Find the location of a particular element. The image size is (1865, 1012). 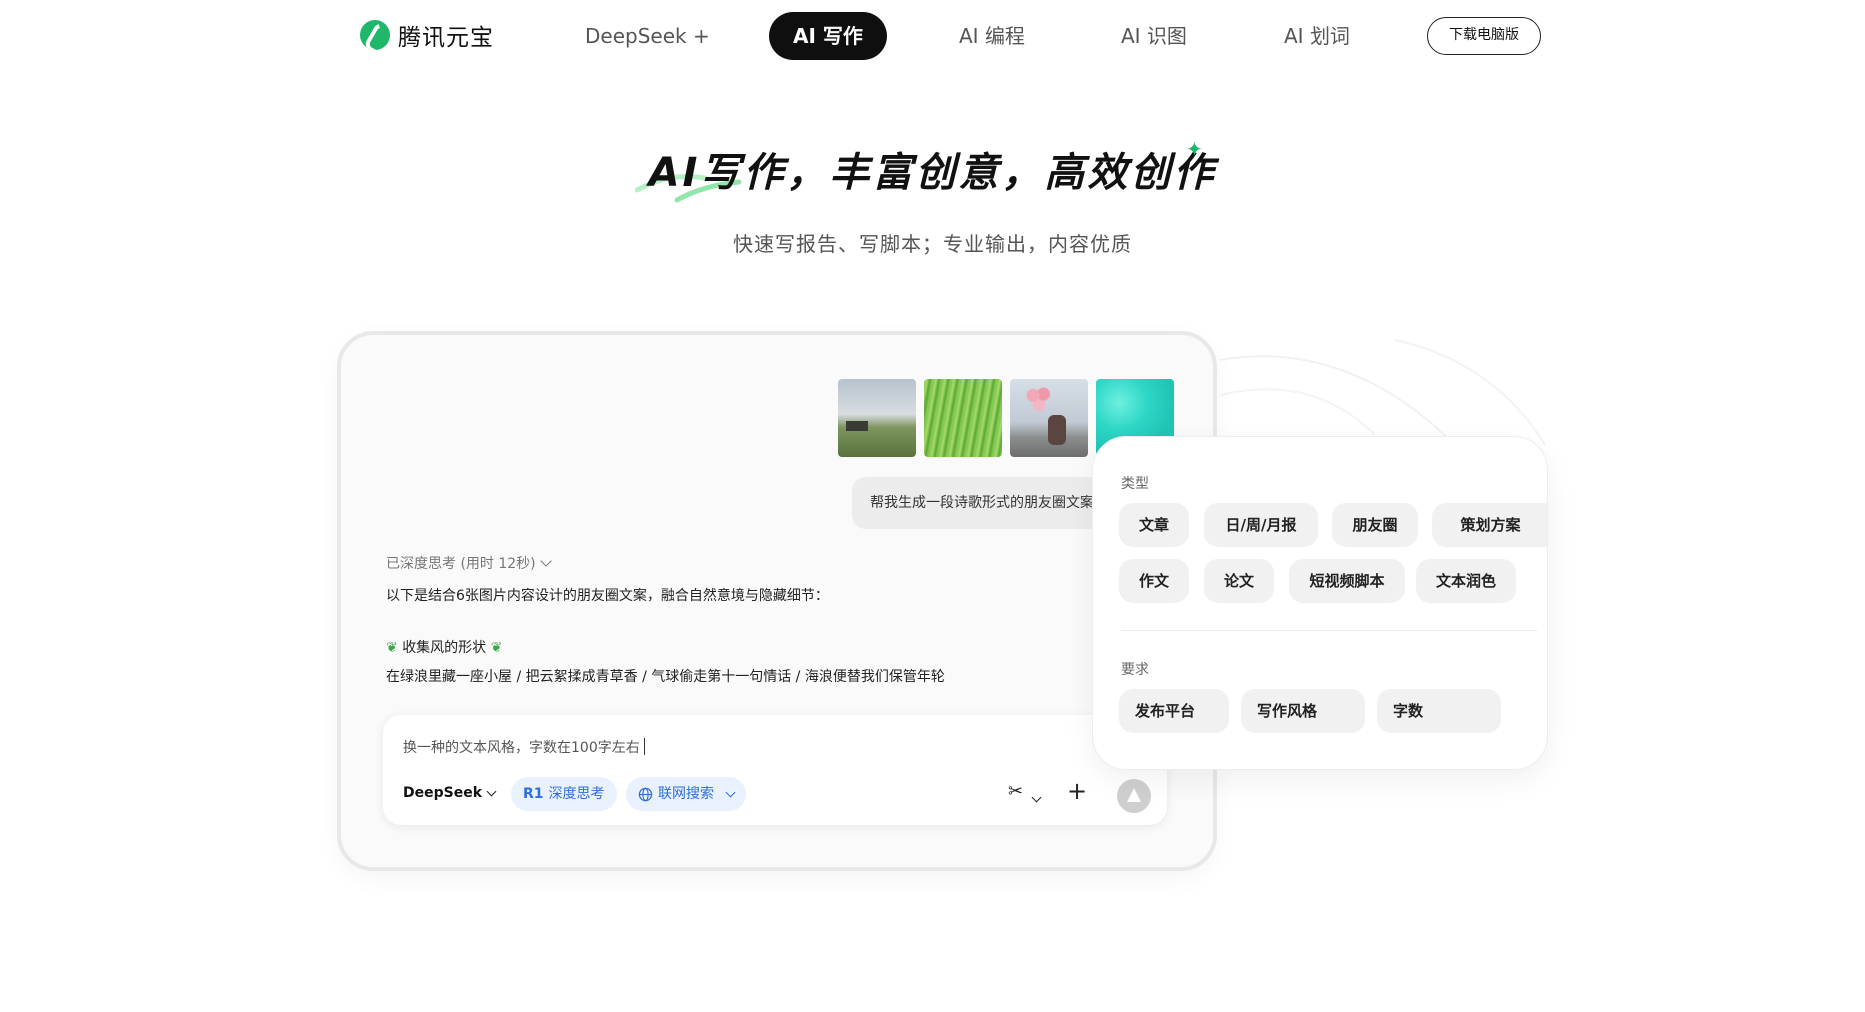

nav-item-ai-image: AI 识图 is located at coordinates (1154, 36).